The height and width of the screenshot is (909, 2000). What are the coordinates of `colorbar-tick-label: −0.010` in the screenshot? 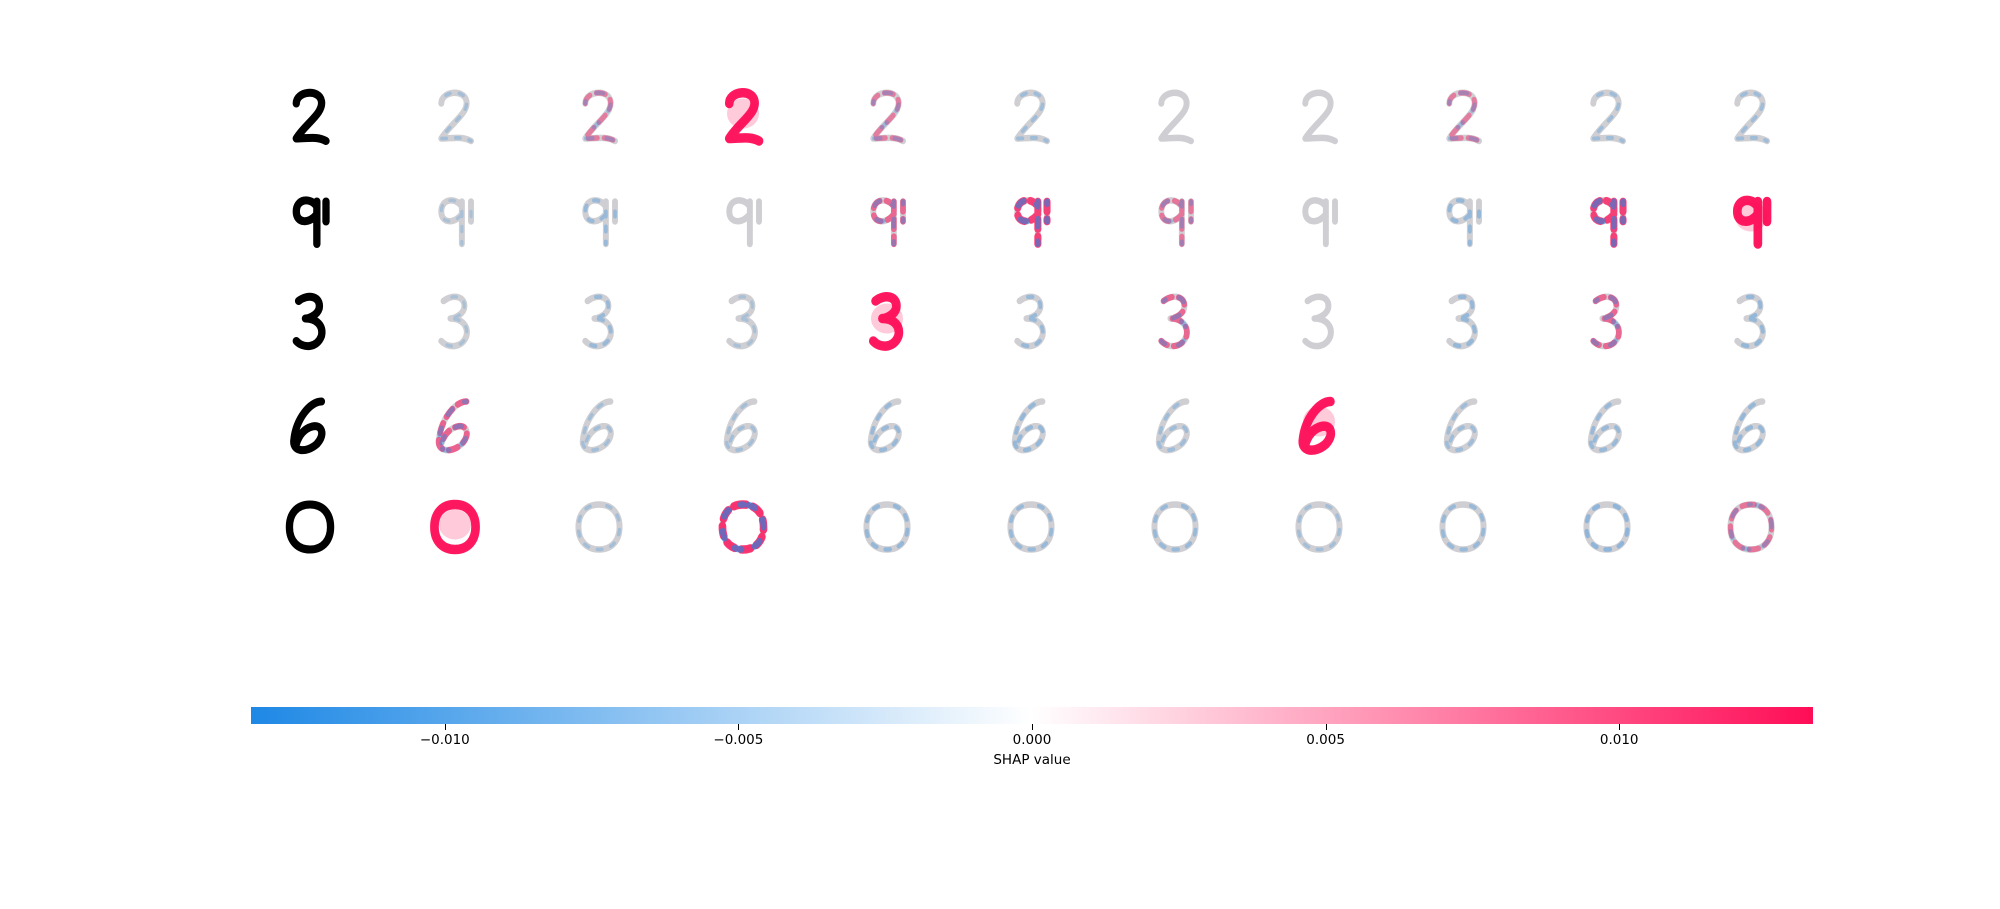 It's located at (444, 740).